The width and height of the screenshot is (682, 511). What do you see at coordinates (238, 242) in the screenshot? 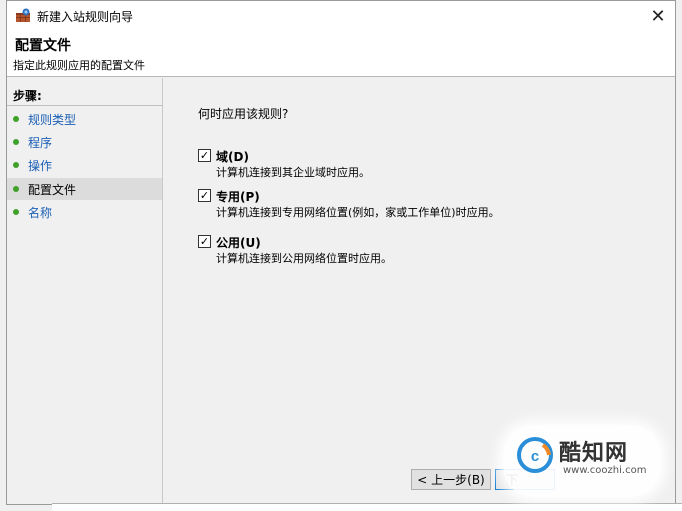
I see `public-label: 公用(U)` at bounding box center [238, 242].